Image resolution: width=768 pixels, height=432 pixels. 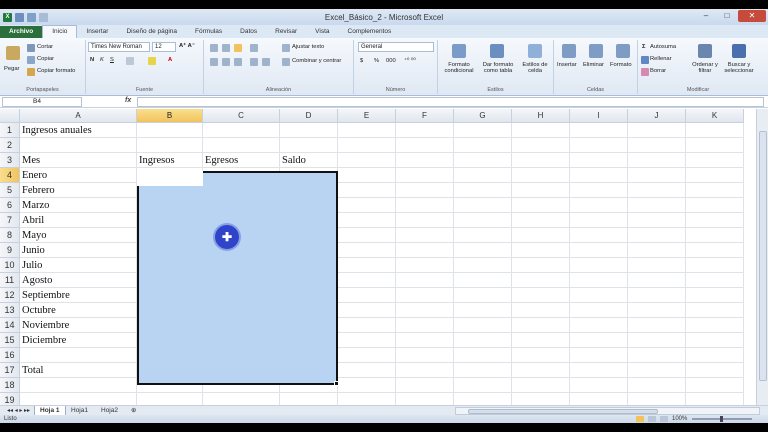 What do you see at coordinates (563, 411) in the screenshot?
I see `horizontal-scroll-thumb` at bounding box center [563, 411].